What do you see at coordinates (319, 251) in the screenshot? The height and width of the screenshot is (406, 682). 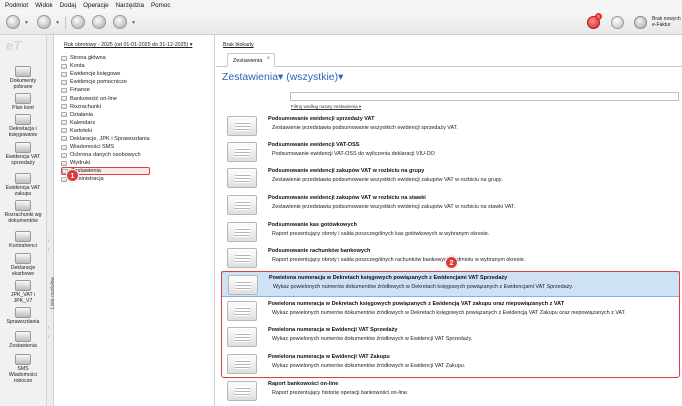 I see `list-item-title: Podsumowanie rachunków bankowych` at bounding box center [319, 251].